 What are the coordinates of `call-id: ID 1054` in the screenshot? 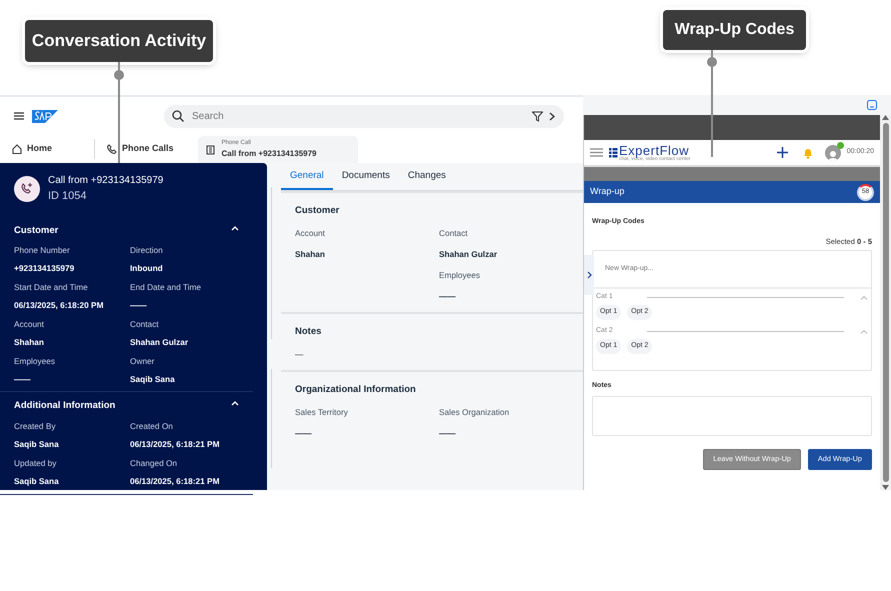 It's located at (68, 196).